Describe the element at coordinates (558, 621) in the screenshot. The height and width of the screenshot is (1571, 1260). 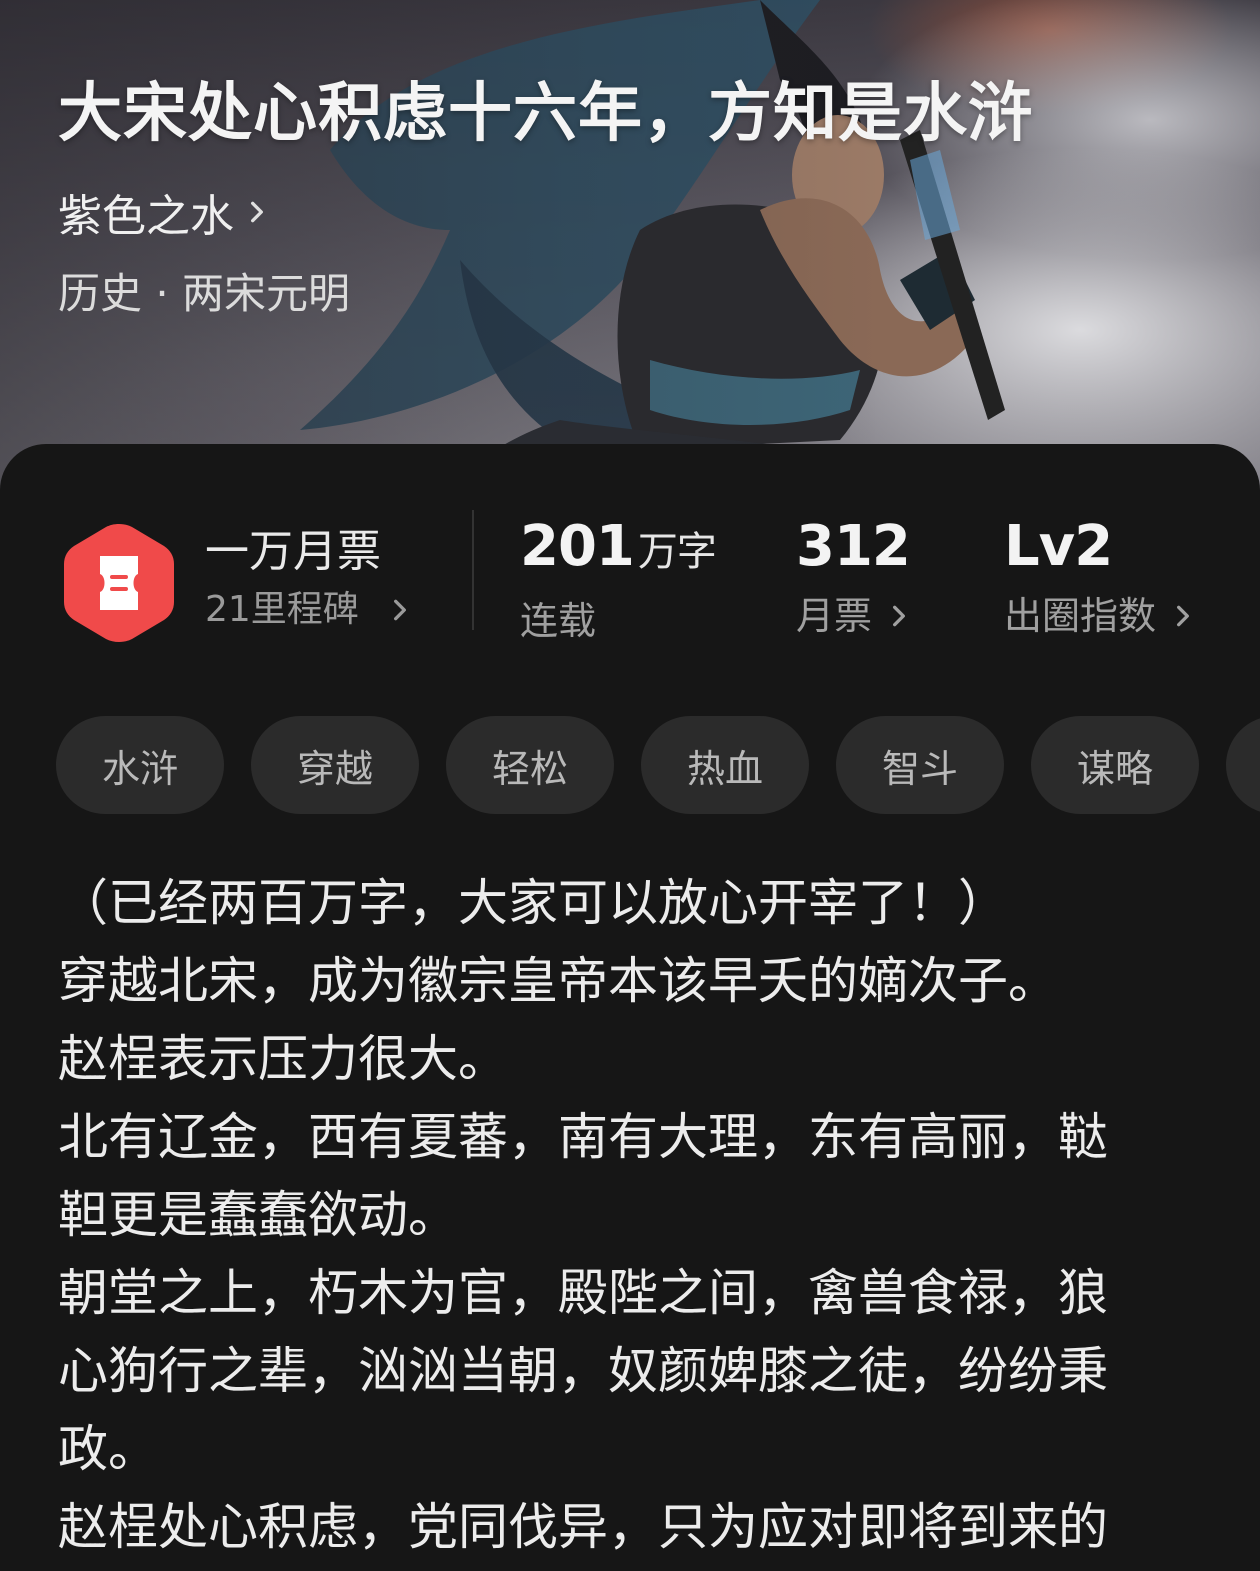
I see `serial-status-label: 连载` at that location.